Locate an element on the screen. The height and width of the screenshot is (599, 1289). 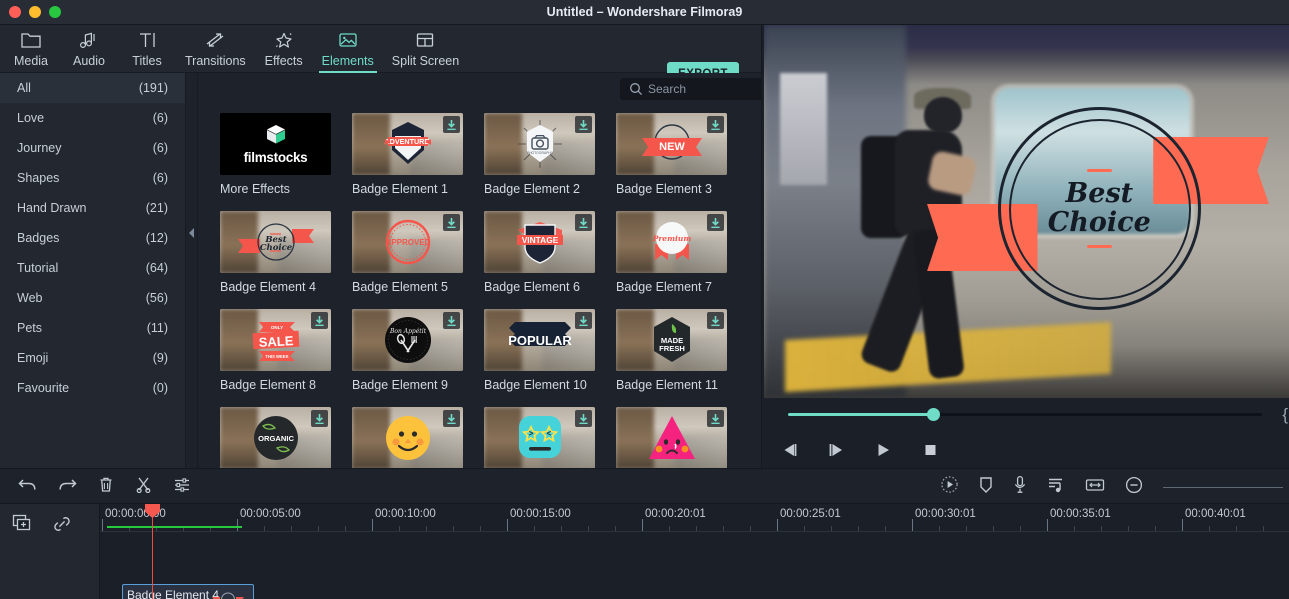
element-thumbnail: ORGANIC is located at coordinates (275, 437).